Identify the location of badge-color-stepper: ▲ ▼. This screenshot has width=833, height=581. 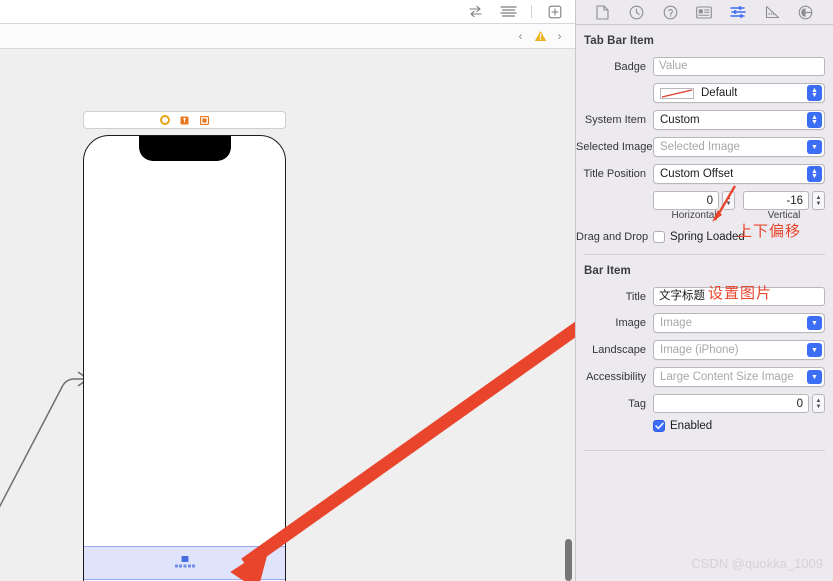
(814, 93).